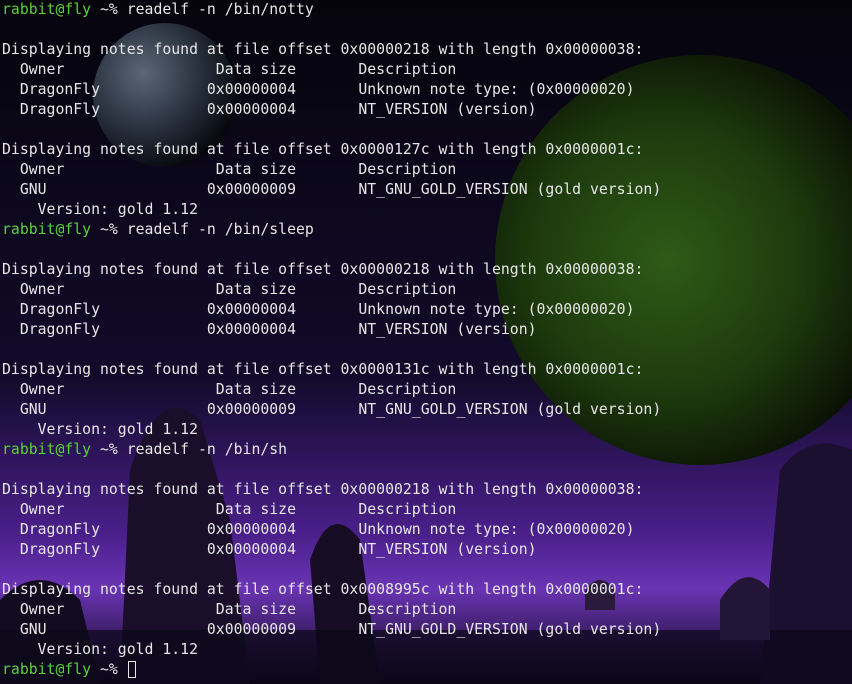 The width and height of the screenshot is (852, 684). Describe the element at coordinates (207, 449) in the screenshot. I see `command-text: readelf -n /bin/sh` at that location.